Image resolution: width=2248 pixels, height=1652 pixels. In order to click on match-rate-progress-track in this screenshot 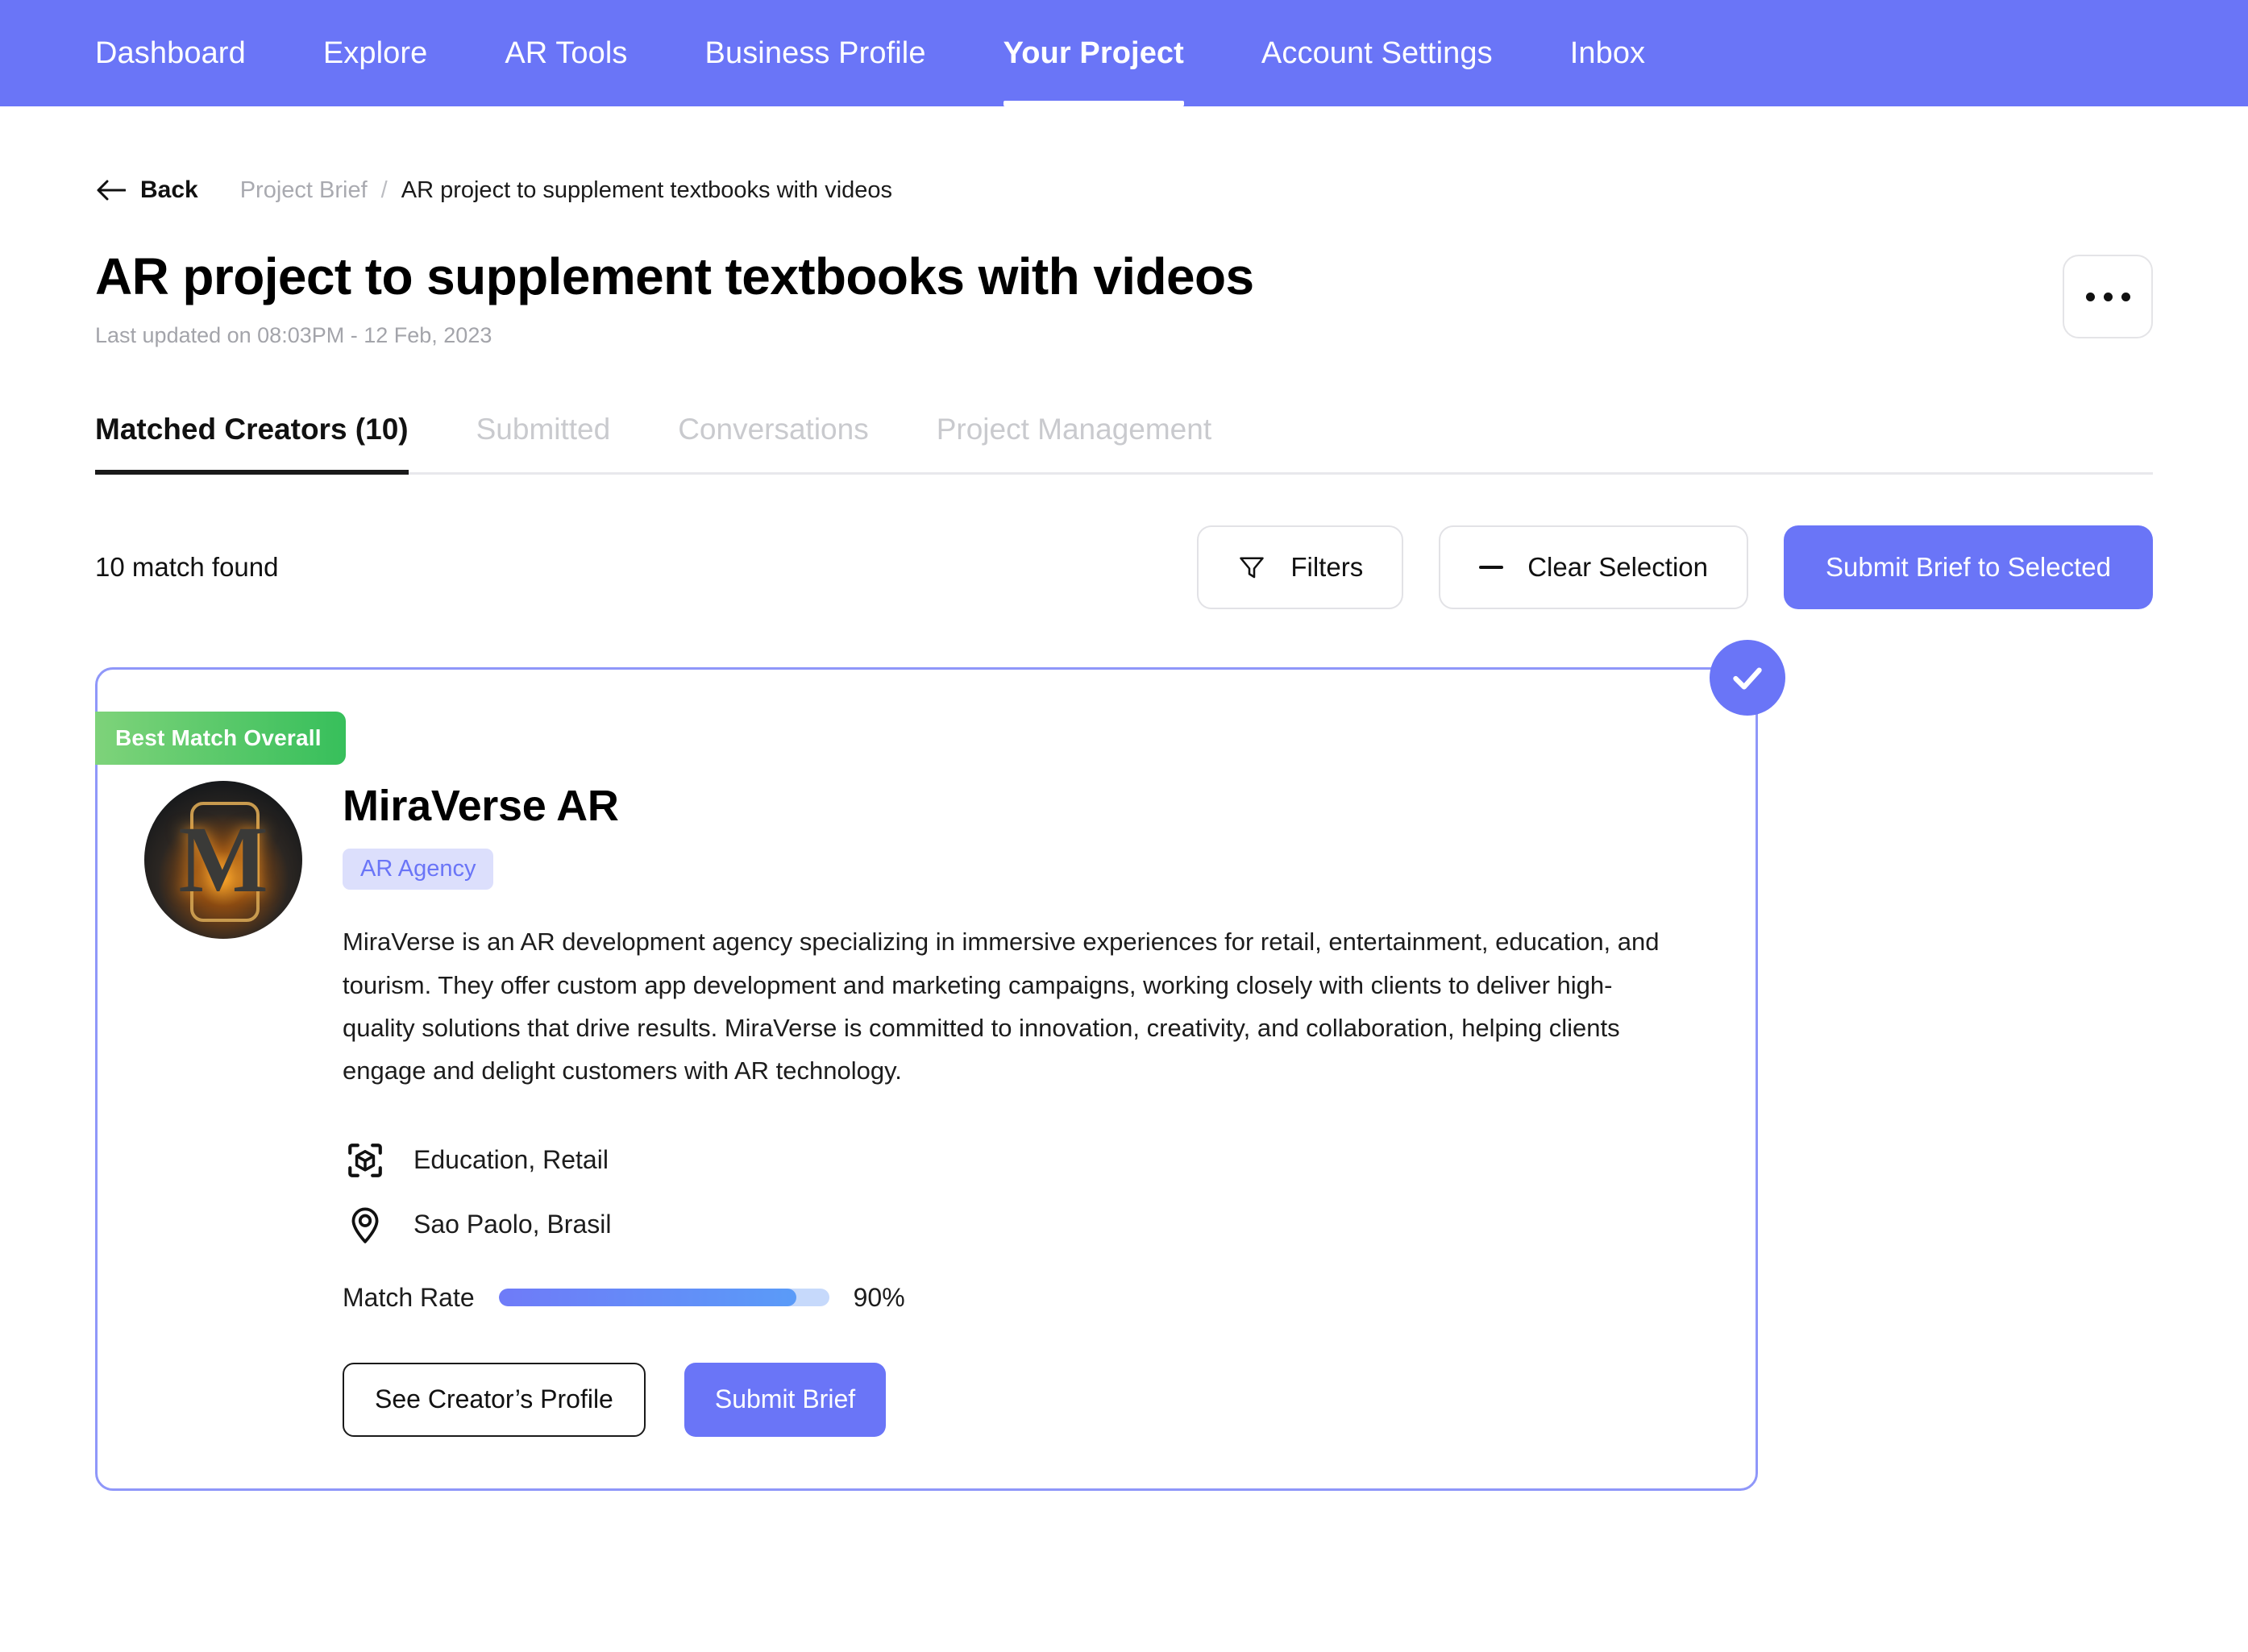, I will do `click(663, 1298)`.